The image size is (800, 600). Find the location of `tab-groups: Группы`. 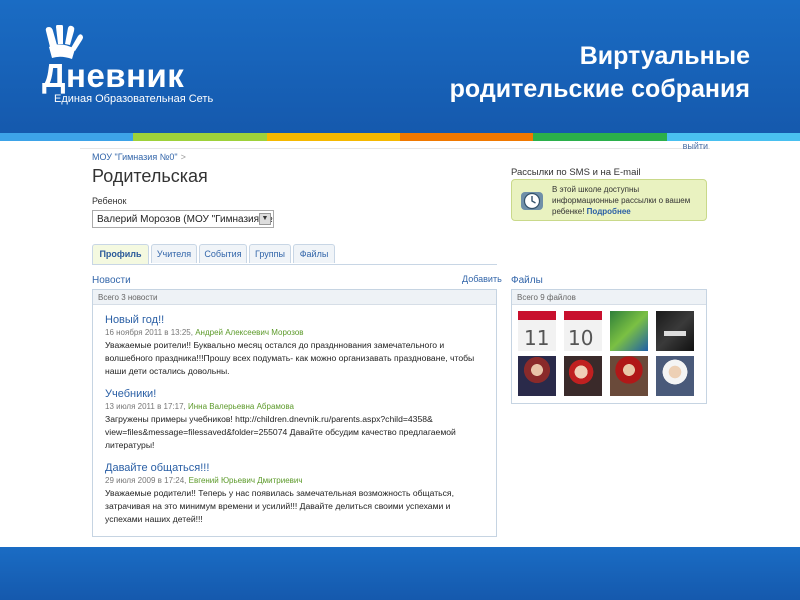

tab-groups: Группы is located at coordinates (270, 253).